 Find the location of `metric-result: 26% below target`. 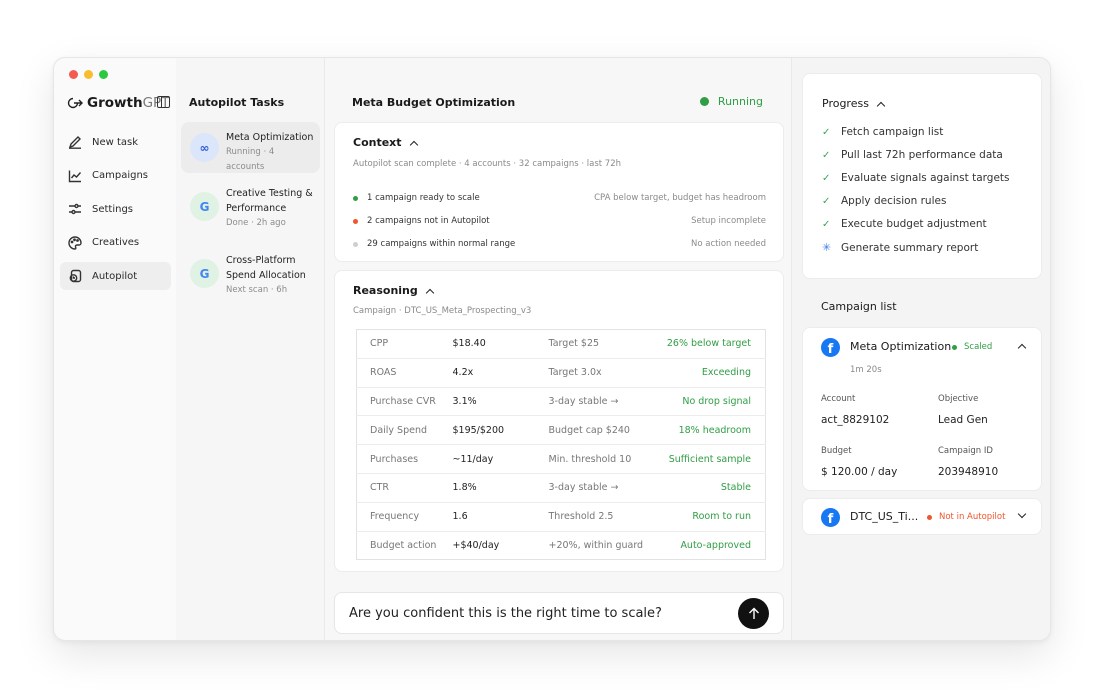

metric-result: 26% below target is located at coordinates (710, 344).